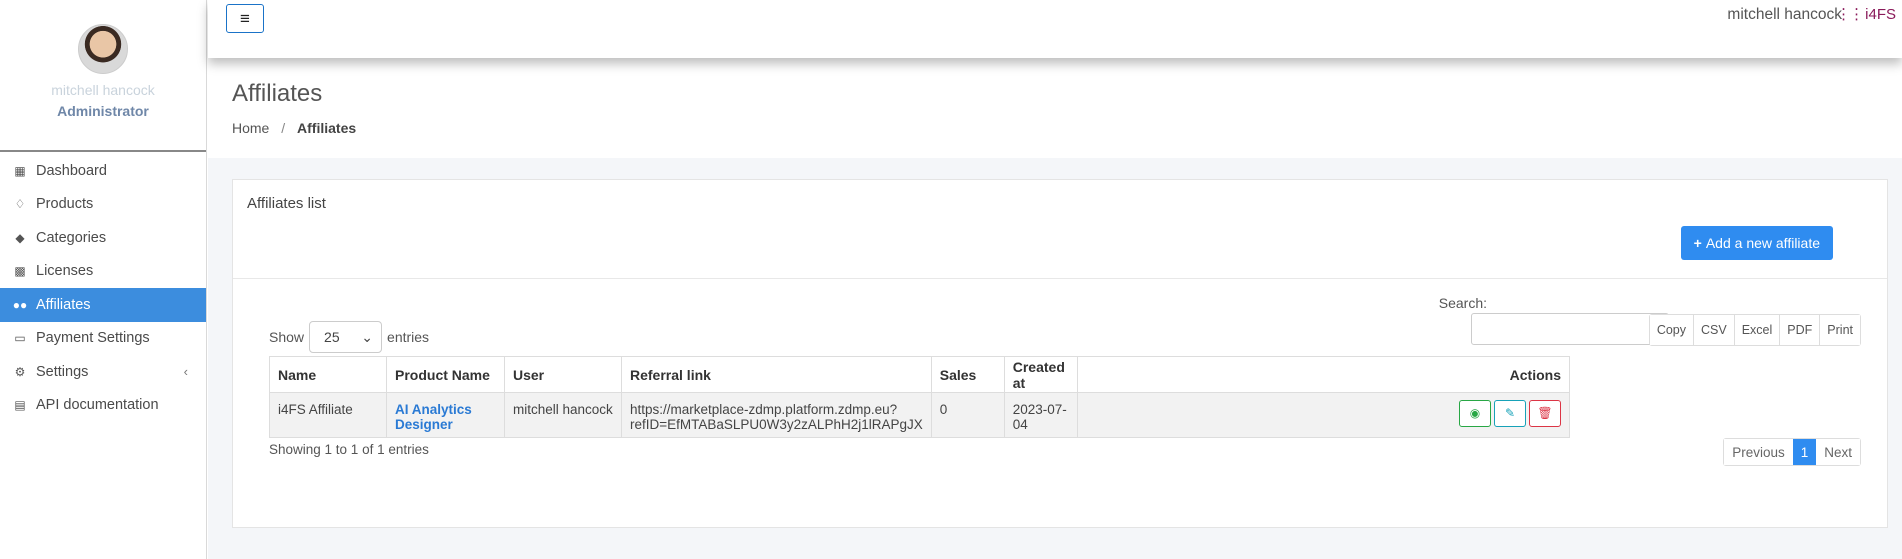  I want to click on table-info: Showing 1 to 1 of 1 entries, so click(349, 449).